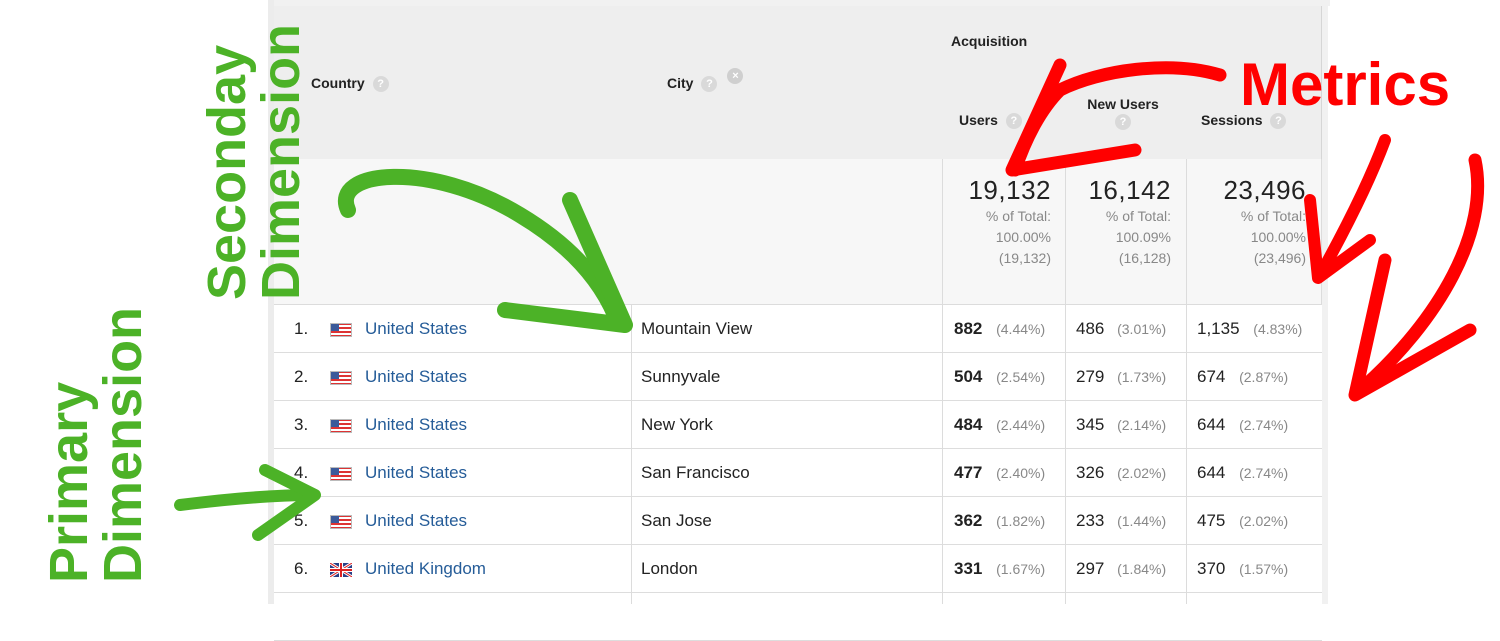 The width and height of the screenshot is (1500, 641). What do you see at coordinates (227, 172) in the screenshot?
I see `secondary-annotation-line1: Seconday` at bounding box center [227, 172].